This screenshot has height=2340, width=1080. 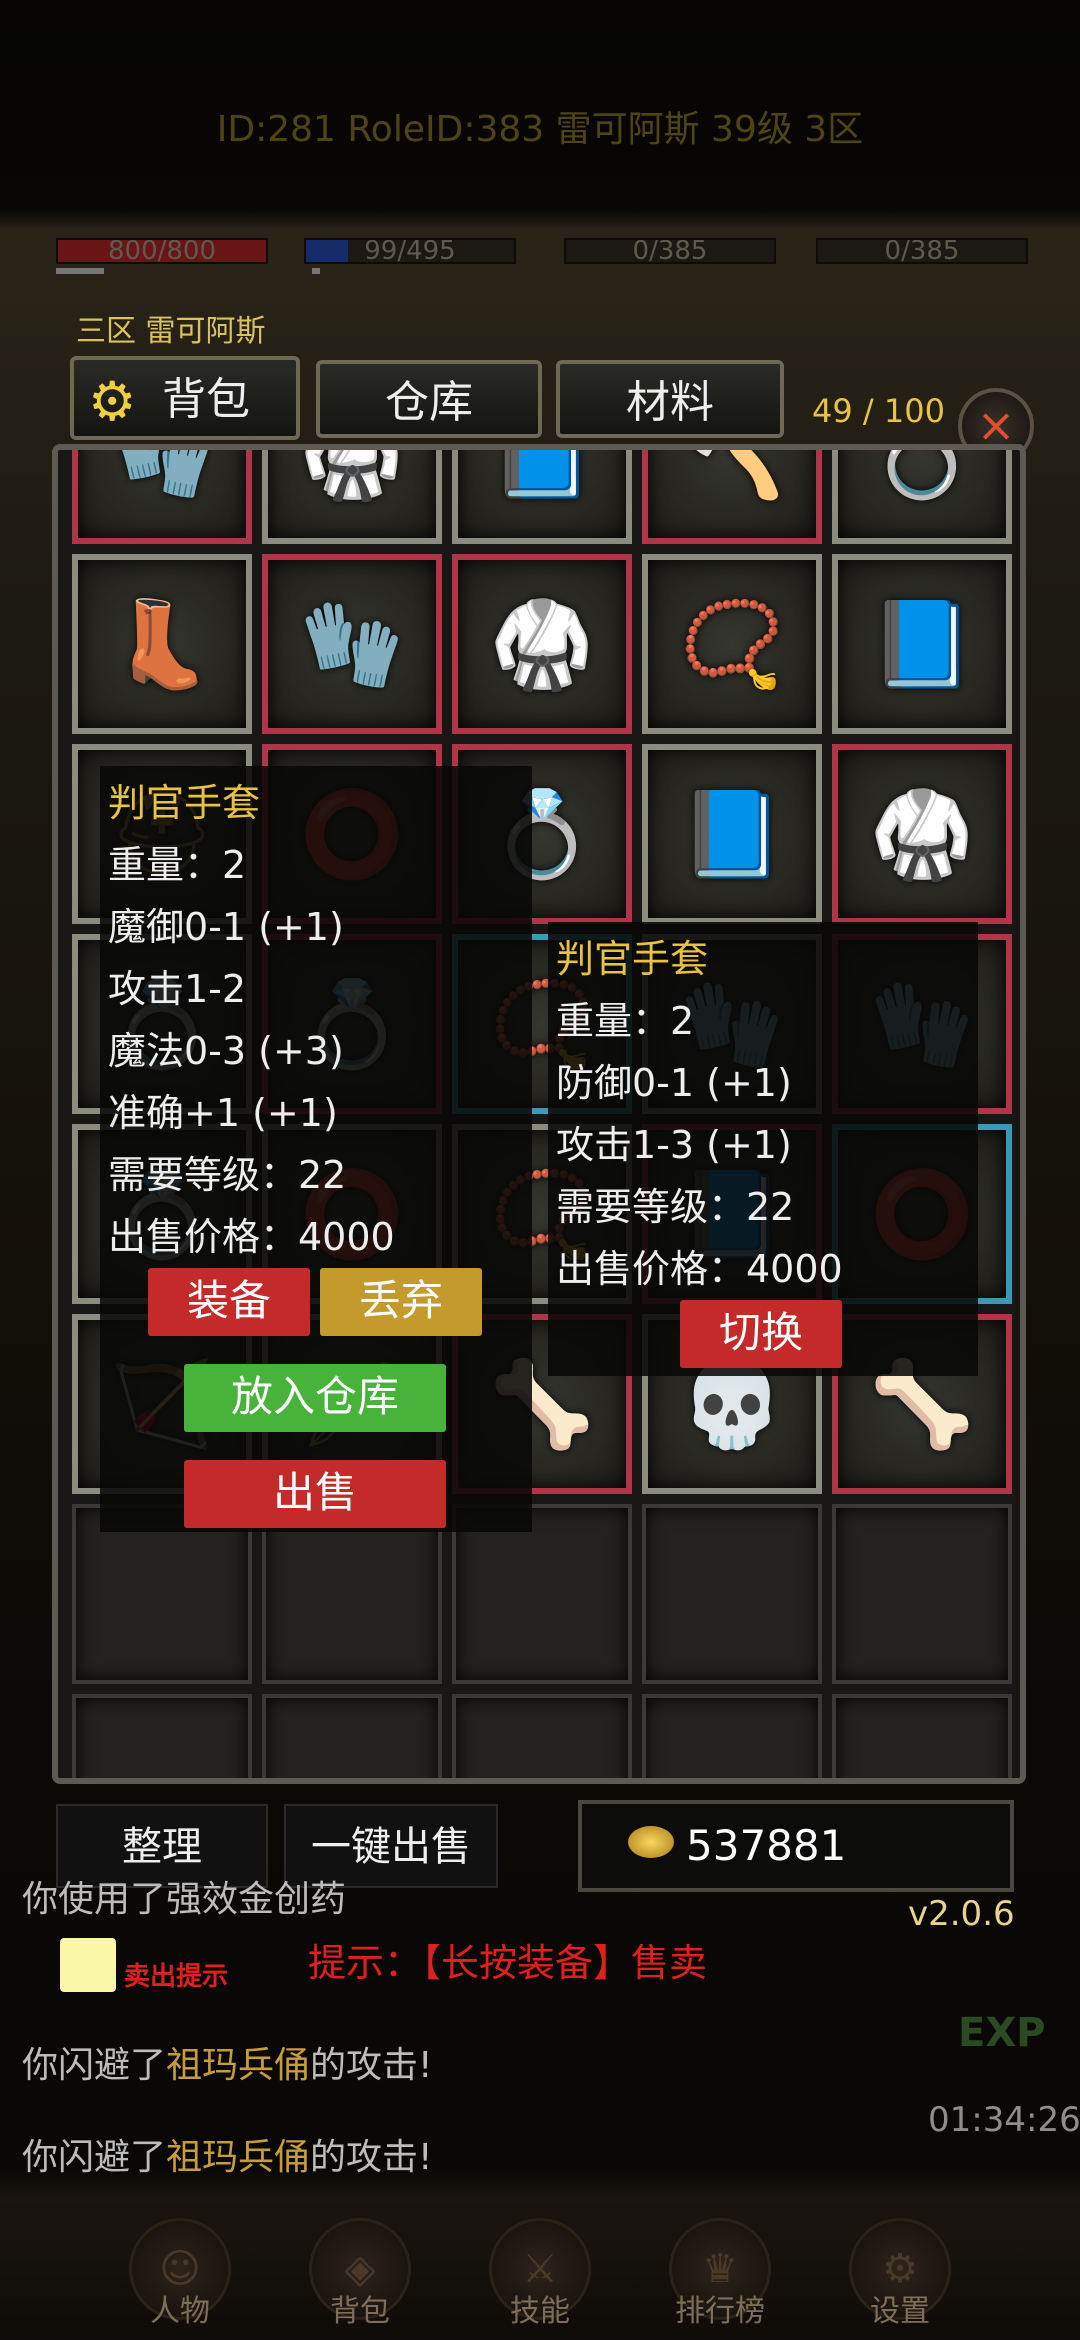 What do you see at coordinates (352, 473) in the screenshot?
I see `armor-icon: 🥋` at bounding box center [352, 473].